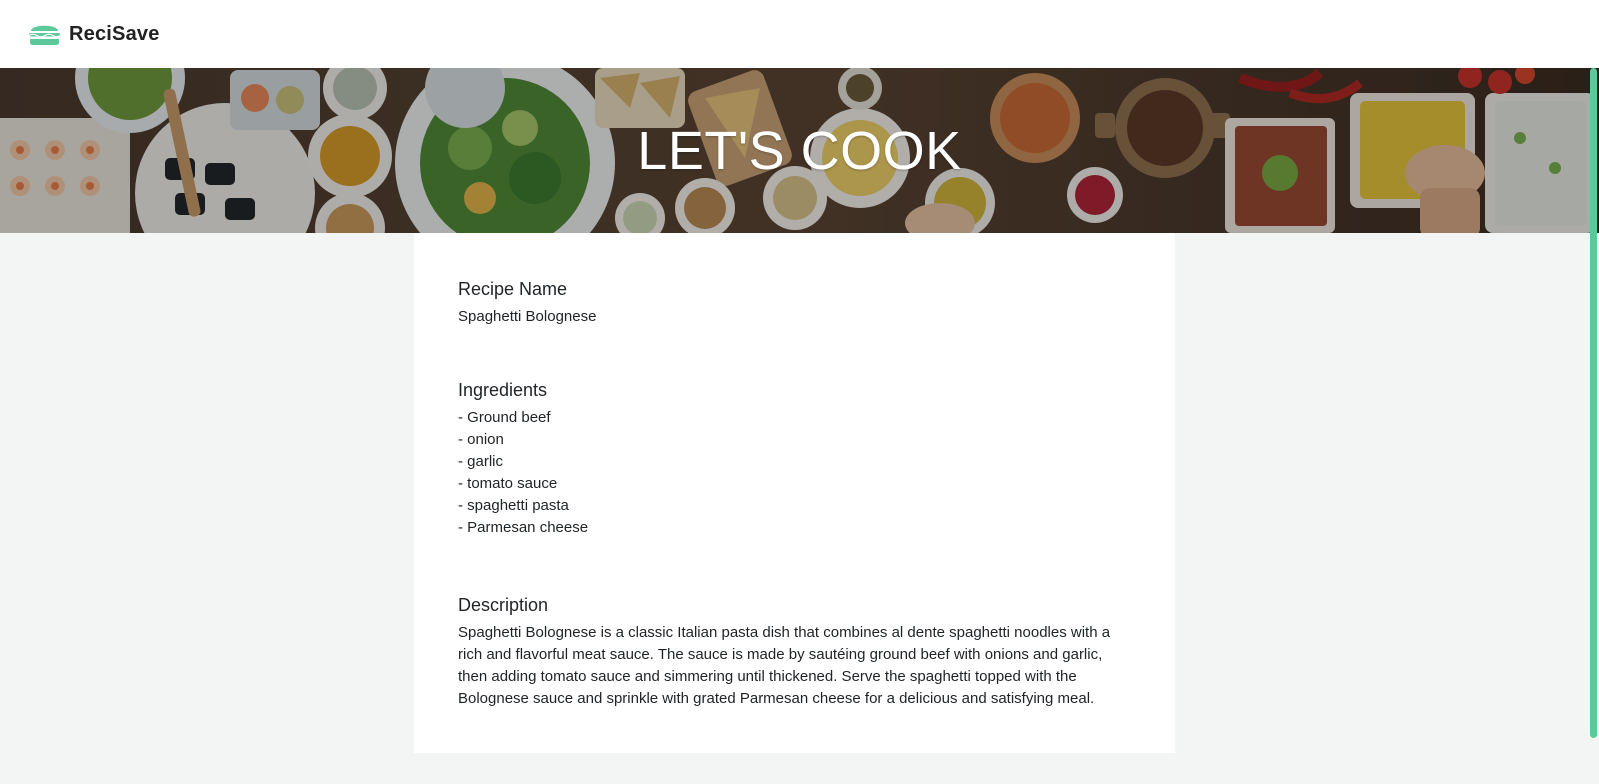 Image resolution: width=1599 pixels, height=784 pixels. What do you see at coordinates (481, 439) in the screenshot?
I see `ingredient-item: - onion` at bounding box center [481, 439].